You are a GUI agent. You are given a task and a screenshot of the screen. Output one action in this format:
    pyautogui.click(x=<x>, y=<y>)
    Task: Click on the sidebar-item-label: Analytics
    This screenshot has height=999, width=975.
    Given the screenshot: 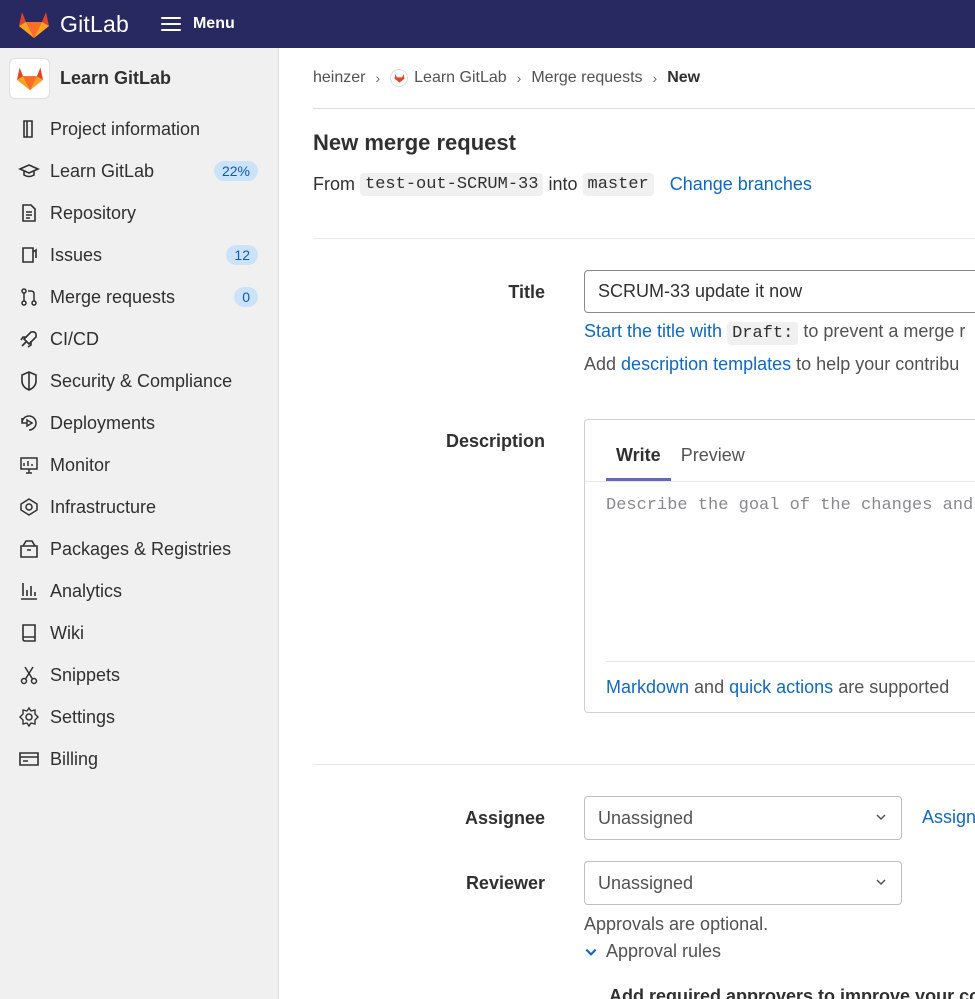 What is the action you would take?
    pyautogui.click(x=86, y=590)
    